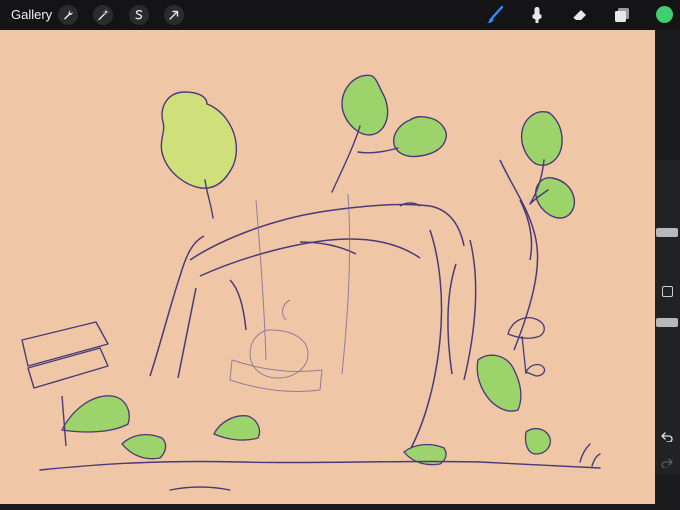  What do you see at coordinates (667, 291) in the screenshot?
I see `modify-button` at bounding box center [667, 291].